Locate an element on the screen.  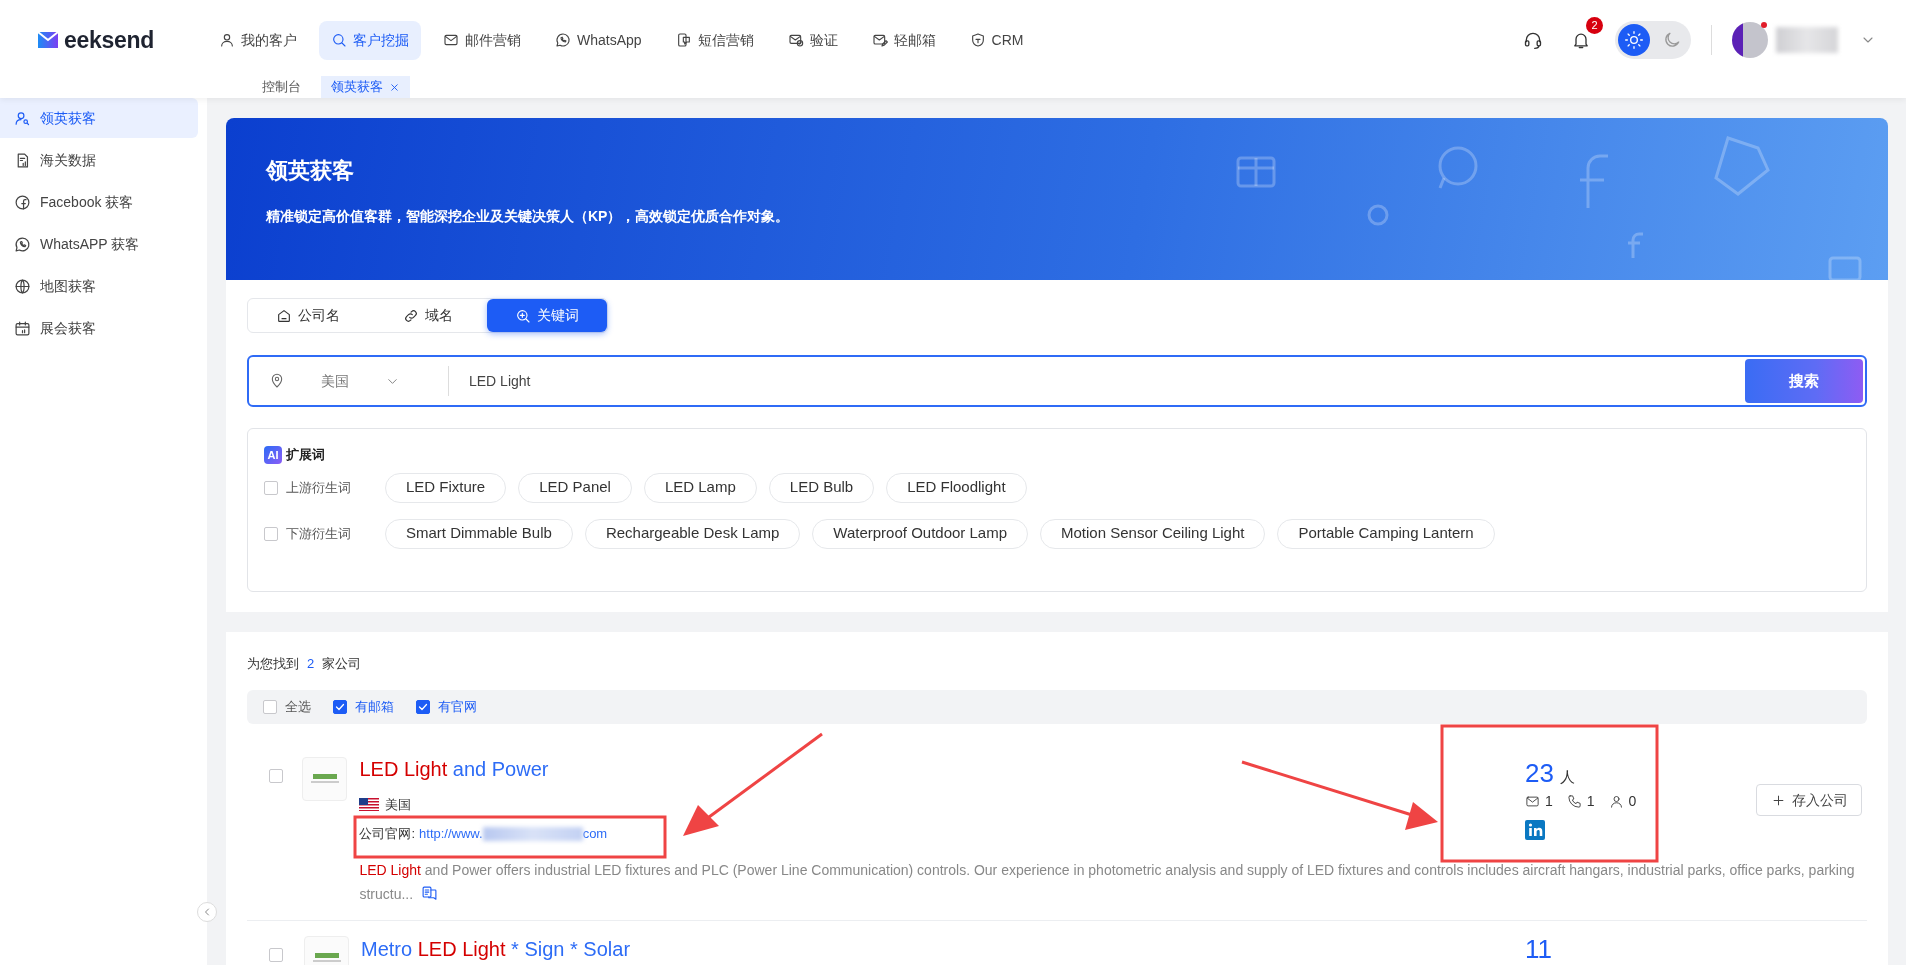
page-tab: 领英获客 is located at coordinates (365, 87).